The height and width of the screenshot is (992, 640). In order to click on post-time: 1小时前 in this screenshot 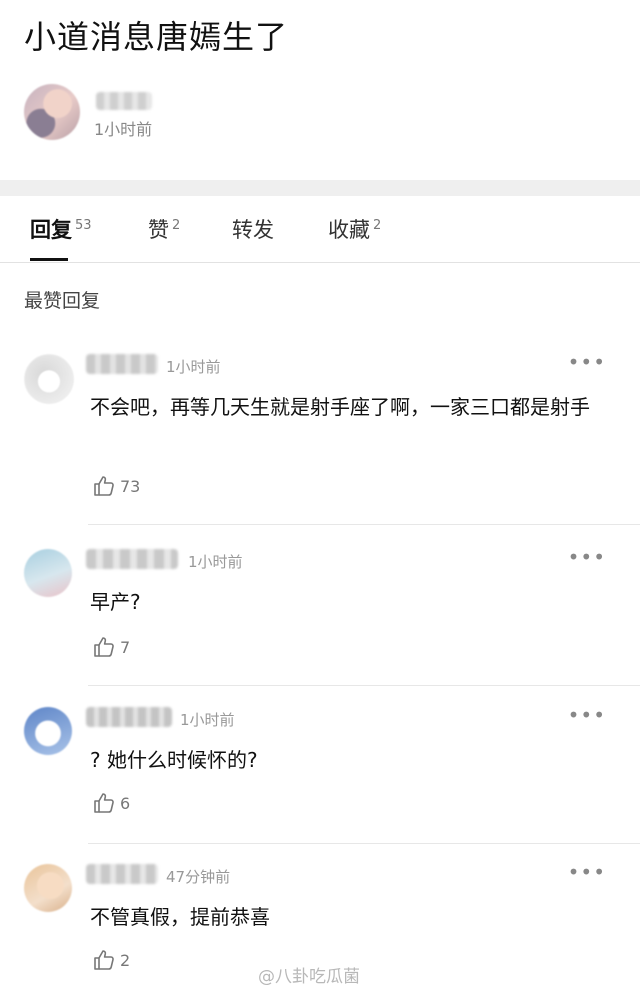, I will do `click(123, 129)`.